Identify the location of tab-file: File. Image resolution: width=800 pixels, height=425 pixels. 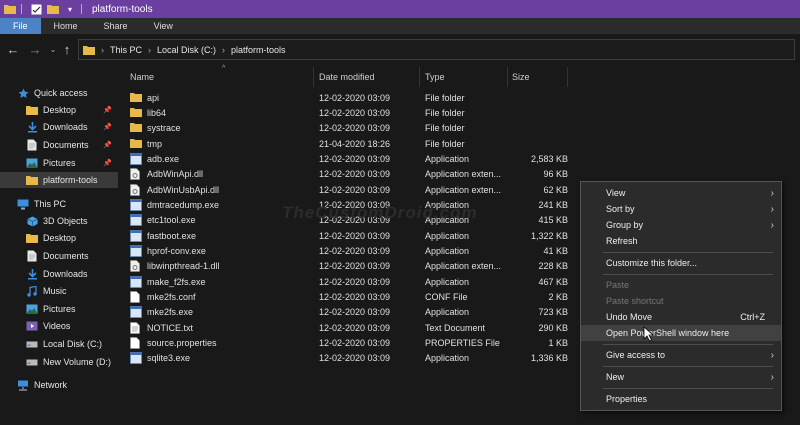
(20, 26).